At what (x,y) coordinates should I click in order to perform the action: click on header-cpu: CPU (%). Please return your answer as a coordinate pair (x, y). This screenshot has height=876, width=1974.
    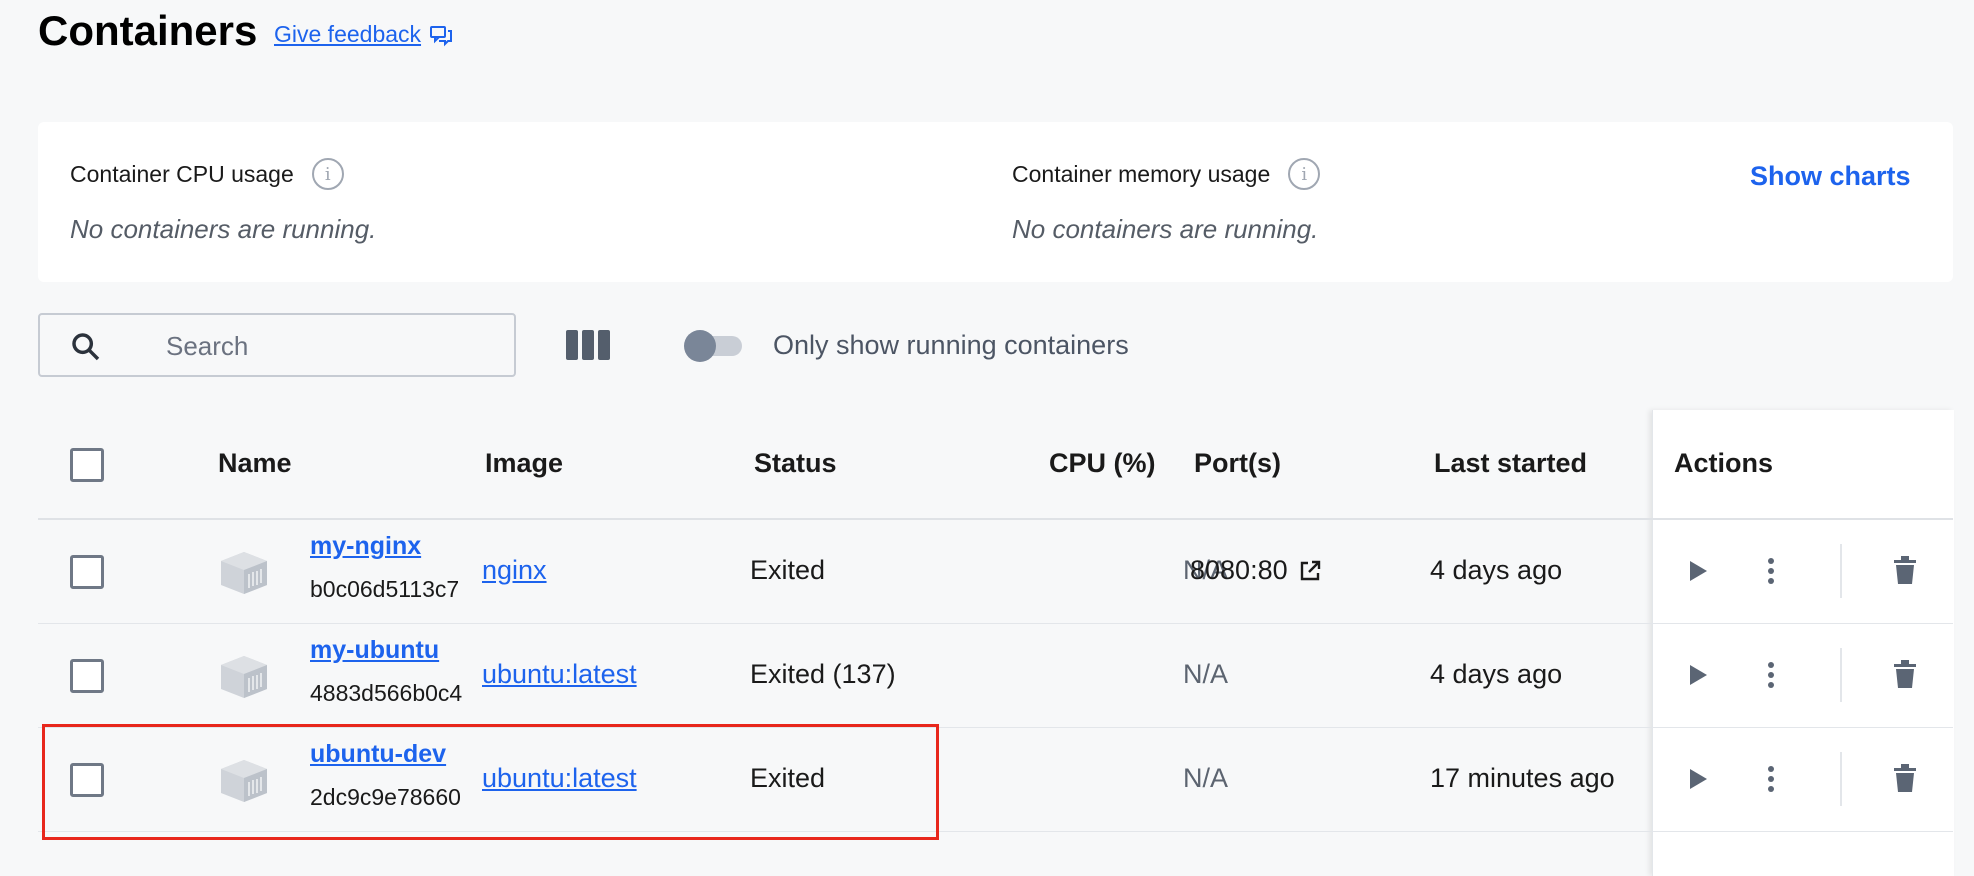
    Looking at the image, I should click on (1102, 463).